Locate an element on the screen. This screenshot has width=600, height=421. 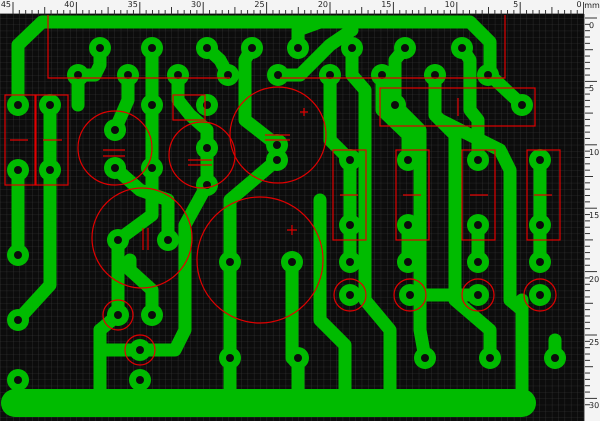
ruler-label: 45 is located at coordinates (5, 4).